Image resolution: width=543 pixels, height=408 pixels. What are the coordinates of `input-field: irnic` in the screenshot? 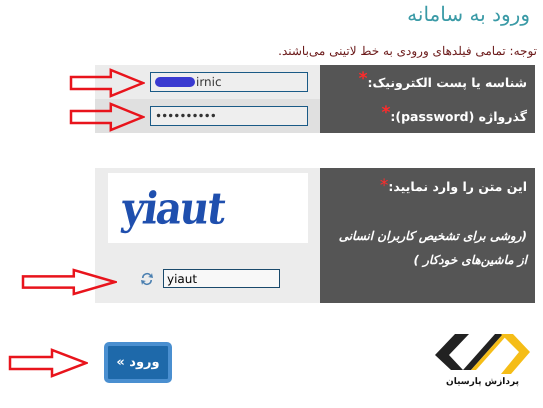 It's located at (229, 82).